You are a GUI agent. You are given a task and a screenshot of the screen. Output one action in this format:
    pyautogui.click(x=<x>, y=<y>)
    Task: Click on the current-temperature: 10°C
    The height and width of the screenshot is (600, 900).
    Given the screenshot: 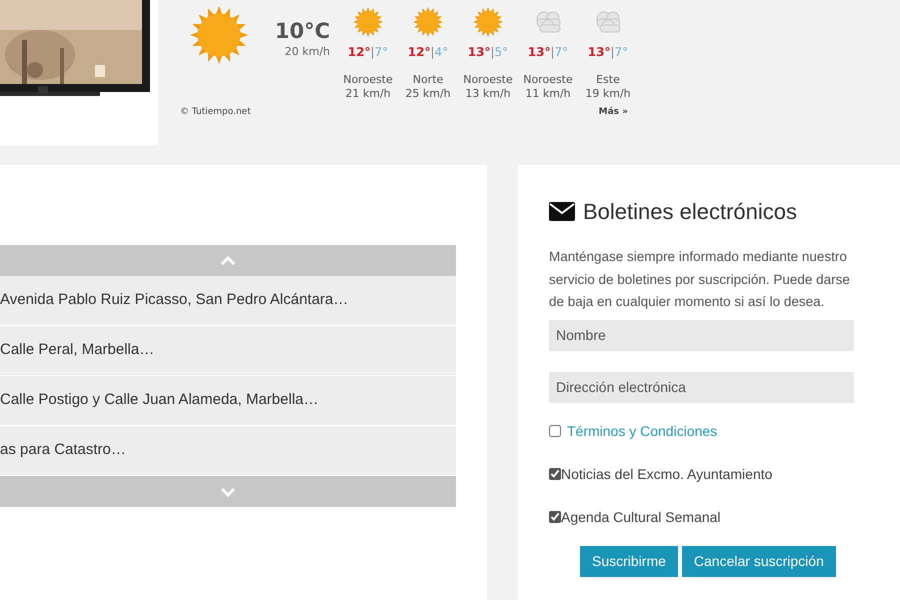 What is the action you would take?
    pyautogui.click(x=302, y=31)
    